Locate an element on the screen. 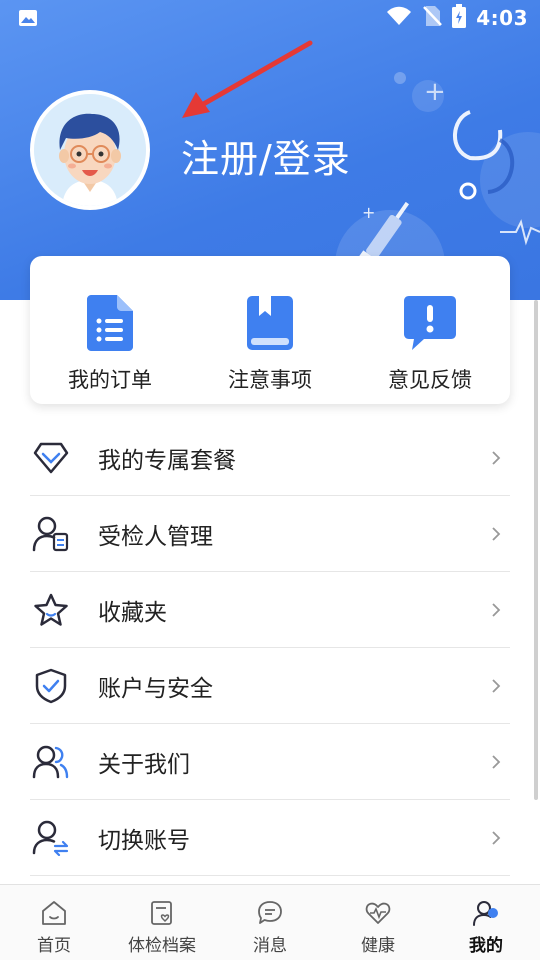 The height and width of the screenshot is (960, 540). home-icon is located at coordinates (54, 913).